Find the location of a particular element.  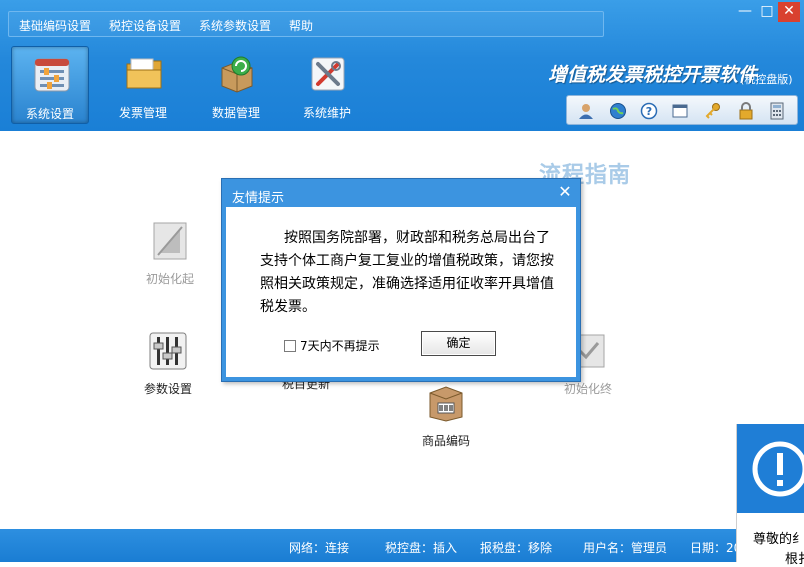

window-icon is located at coordinates (680, 111).